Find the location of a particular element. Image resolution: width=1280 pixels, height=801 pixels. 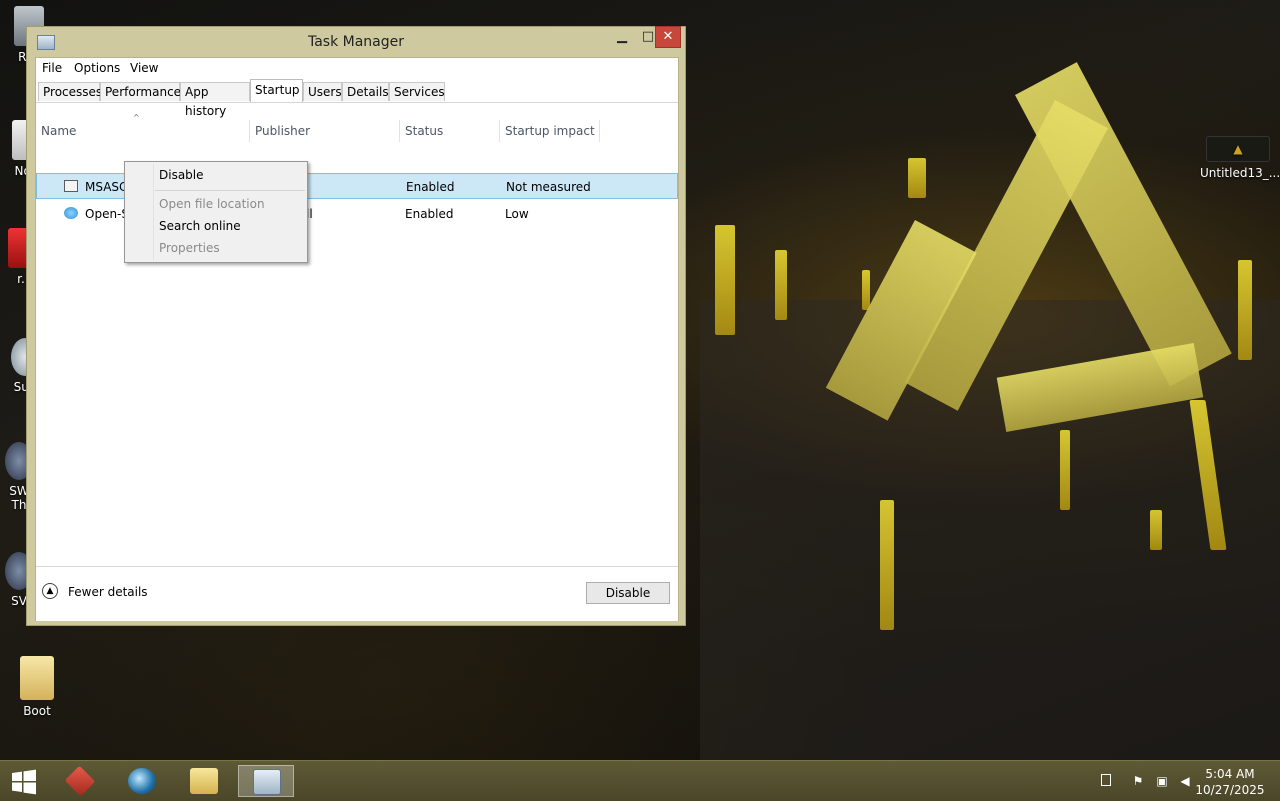

app-window-icon is located at coordinates (71, 186).